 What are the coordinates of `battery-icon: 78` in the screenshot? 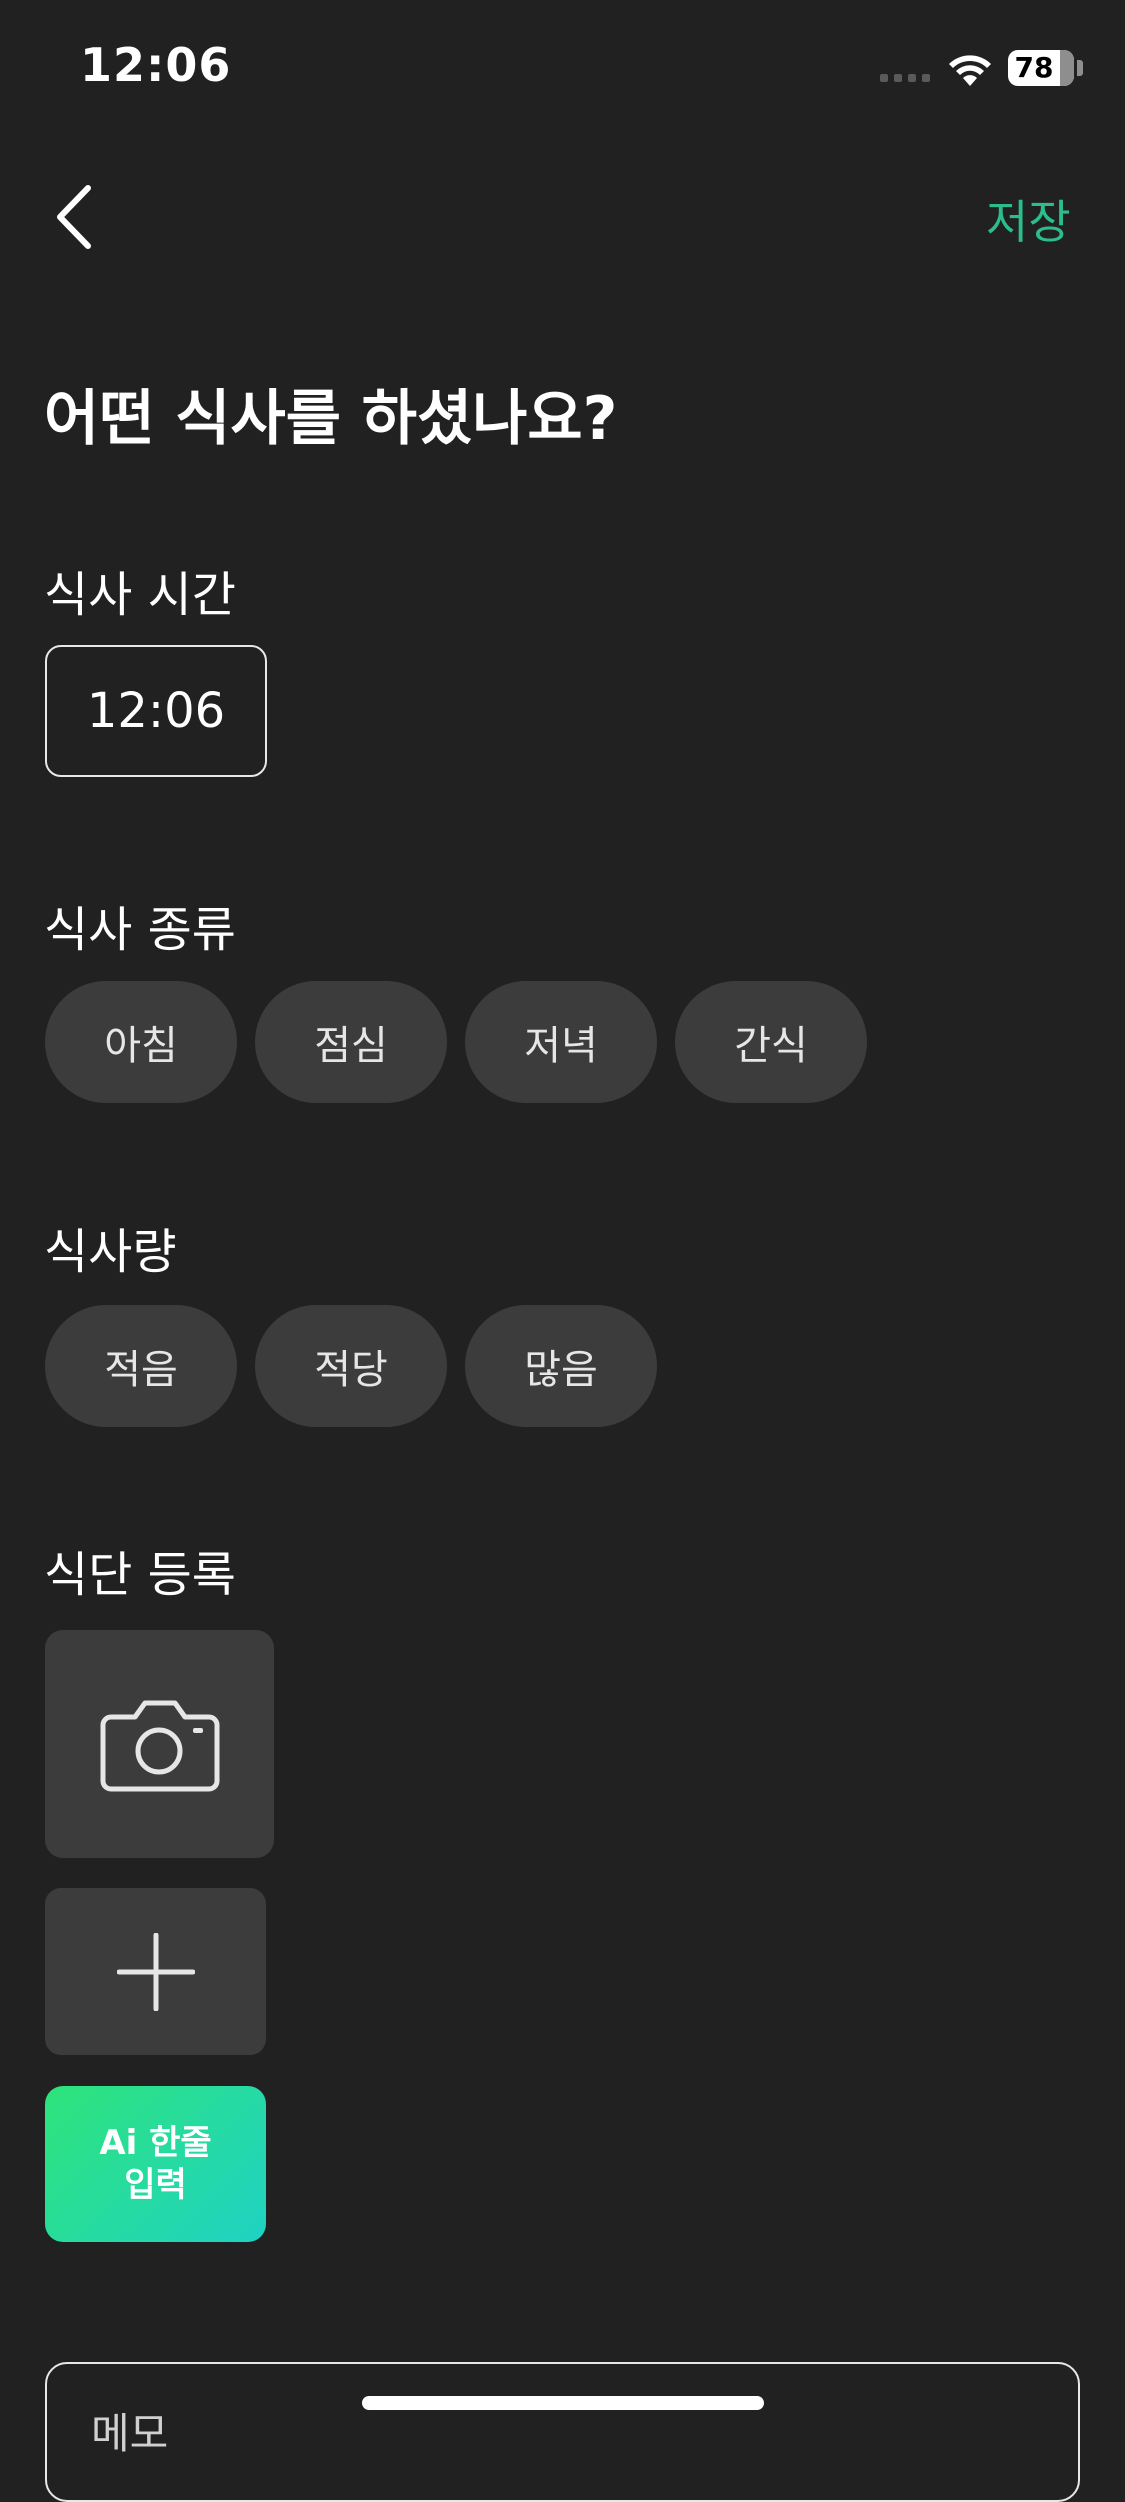 It's located at (1041, 68).